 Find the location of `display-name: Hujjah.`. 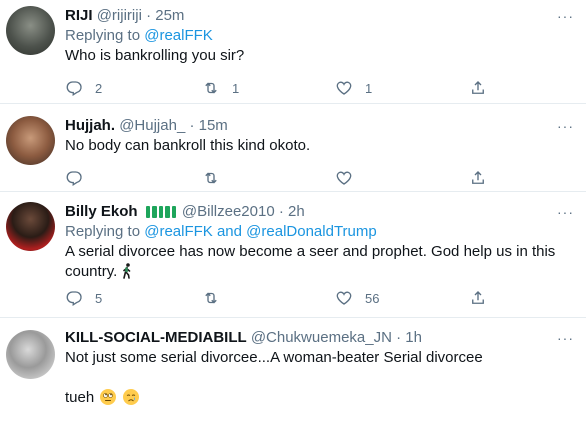

display-name: Hujjah. is located at coordinates (90, 125).